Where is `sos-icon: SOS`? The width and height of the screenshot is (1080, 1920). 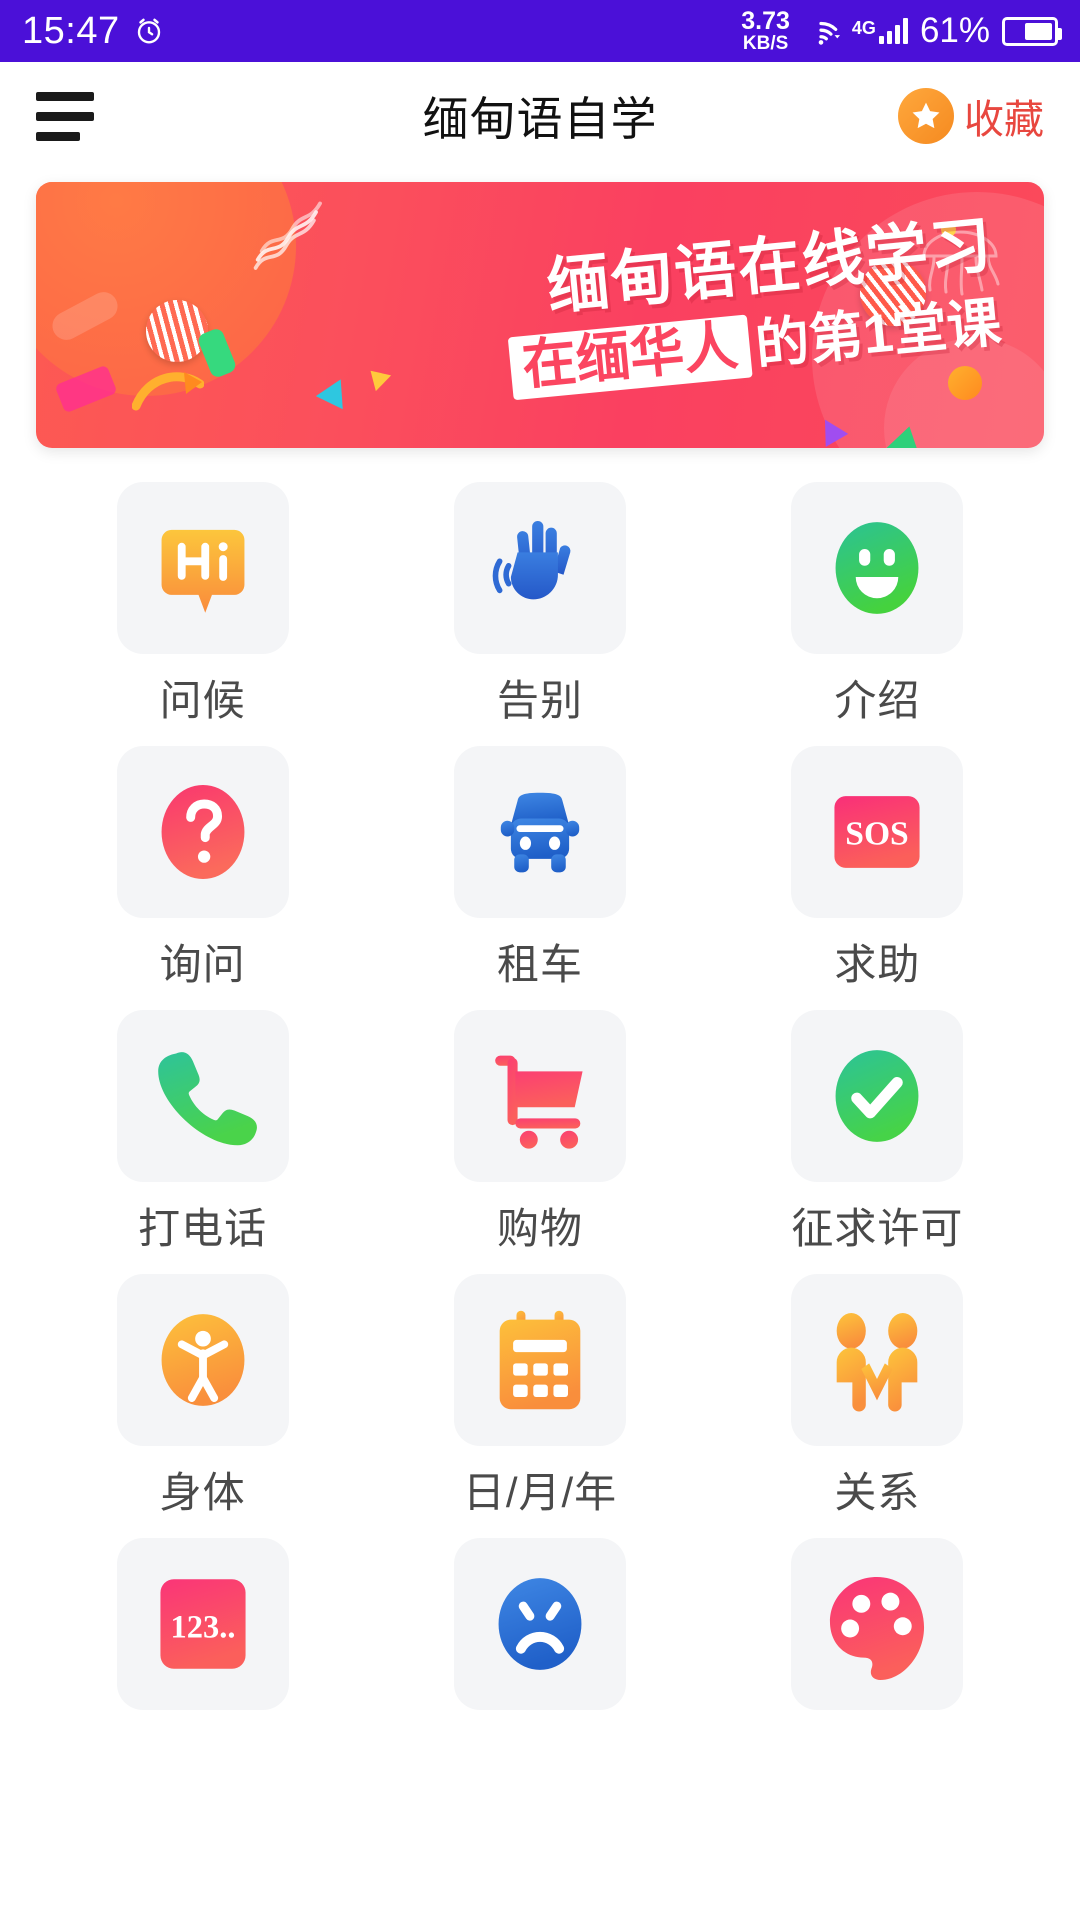 sos-icon: SOS is located at coordinates (877, 832).